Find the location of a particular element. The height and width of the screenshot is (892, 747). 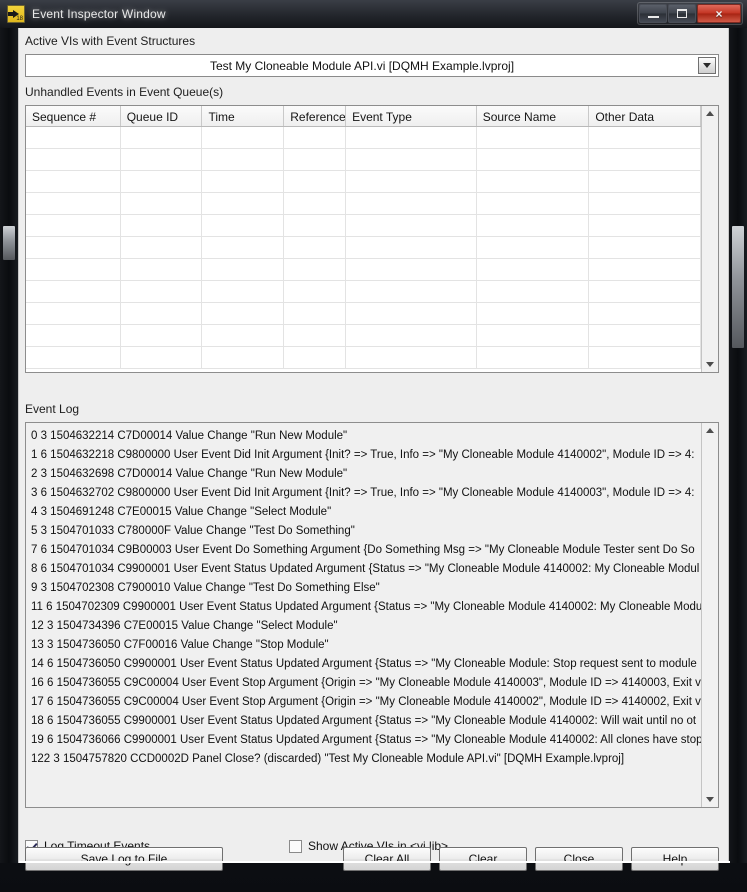

table-column-header: Event Type is located at coordinates (411, 116).